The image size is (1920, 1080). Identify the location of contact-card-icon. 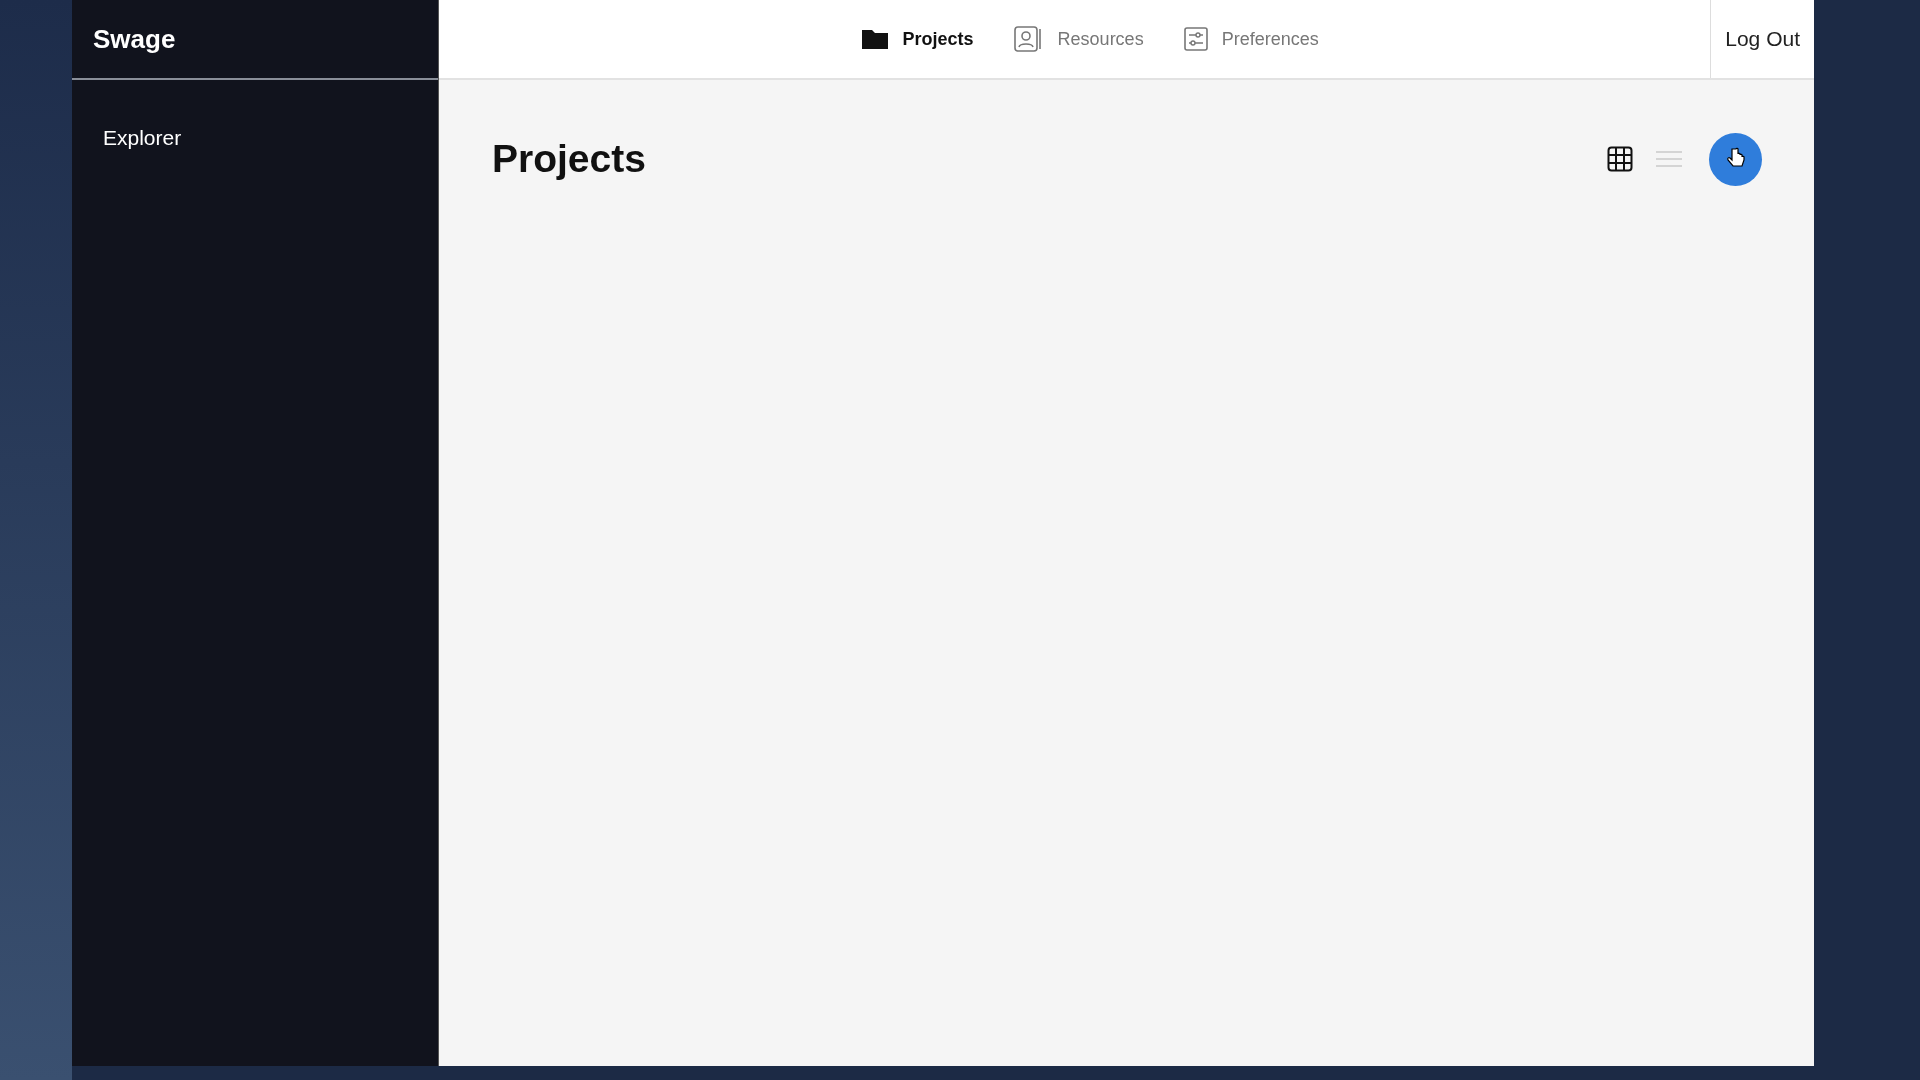
(1028, 39).